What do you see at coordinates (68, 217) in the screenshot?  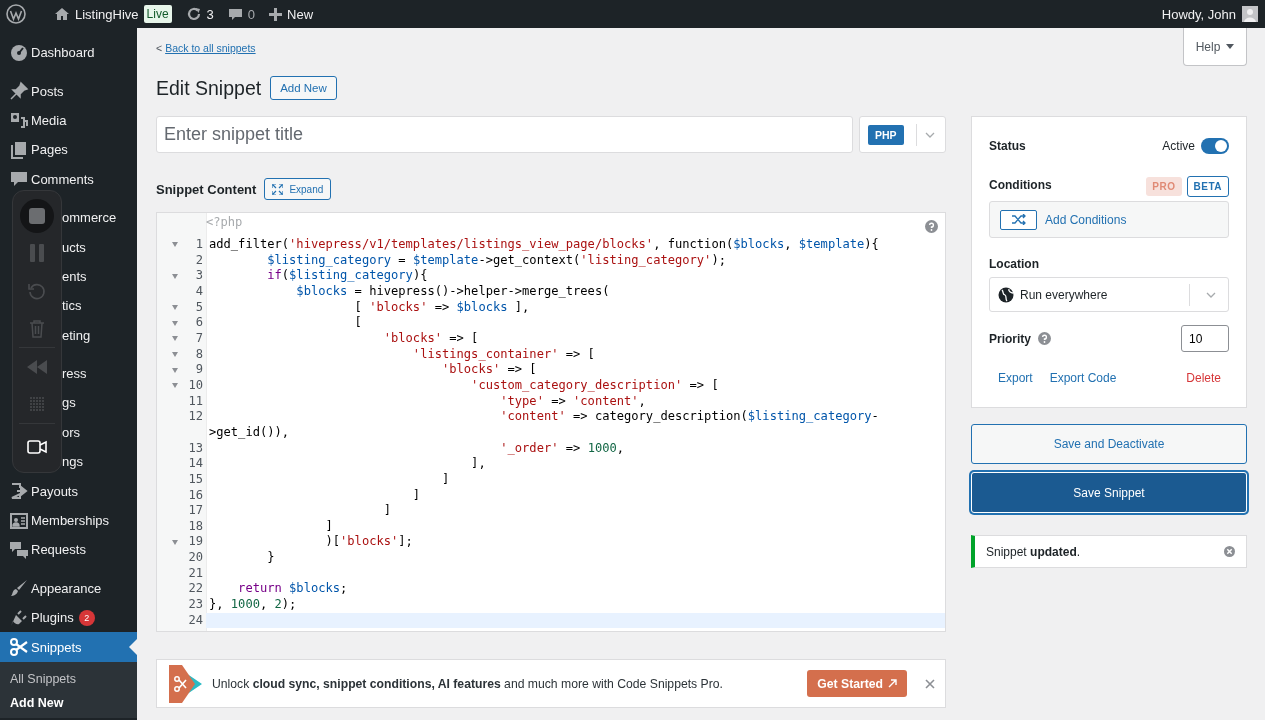 I see `sidebar-item: ommerce` at bounding box center [68, 217].